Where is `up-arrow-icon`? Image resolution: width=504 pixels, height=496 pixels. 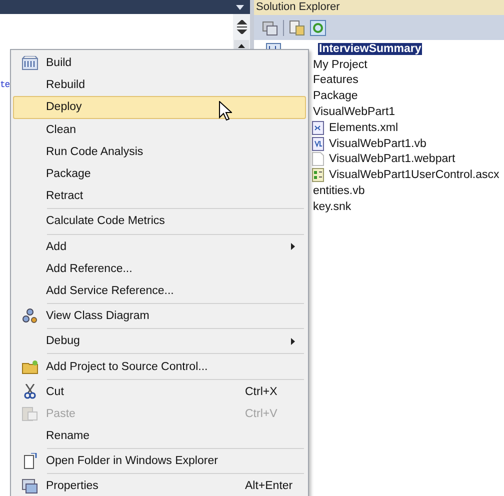 up-arrow-icon is located at coordinates (241, 46).